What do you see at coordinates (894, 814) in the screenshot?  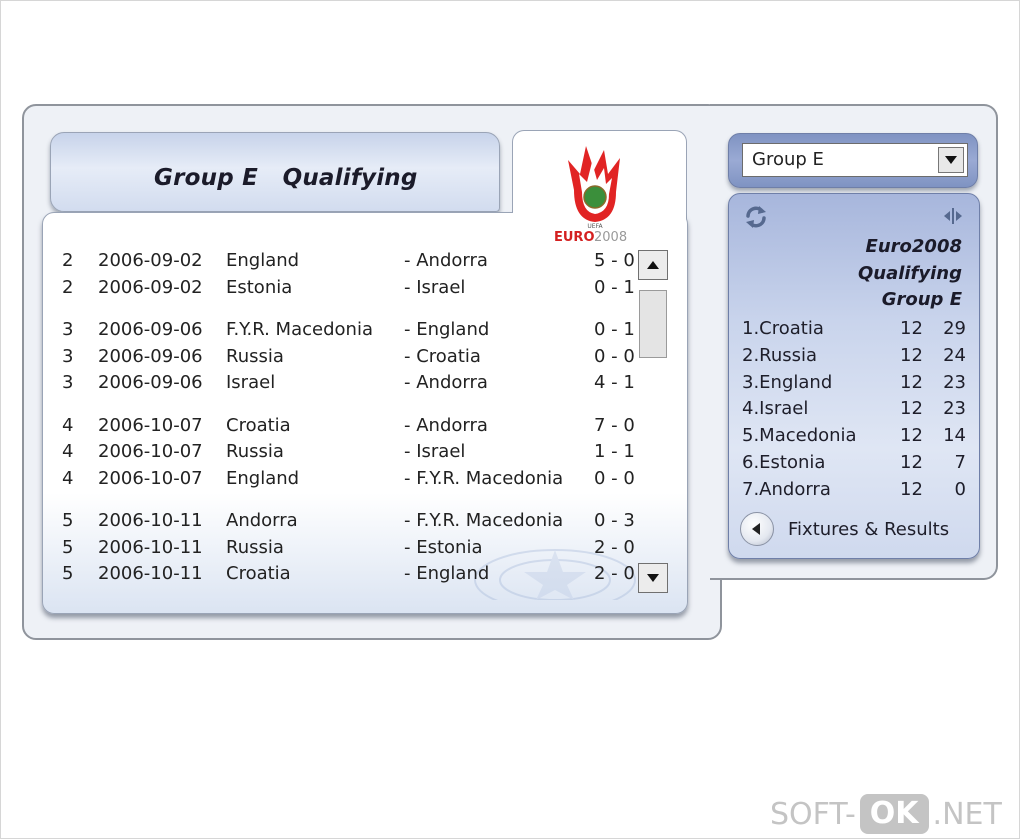 I see `watermark-box: OK` at bounding box center [894, 814].